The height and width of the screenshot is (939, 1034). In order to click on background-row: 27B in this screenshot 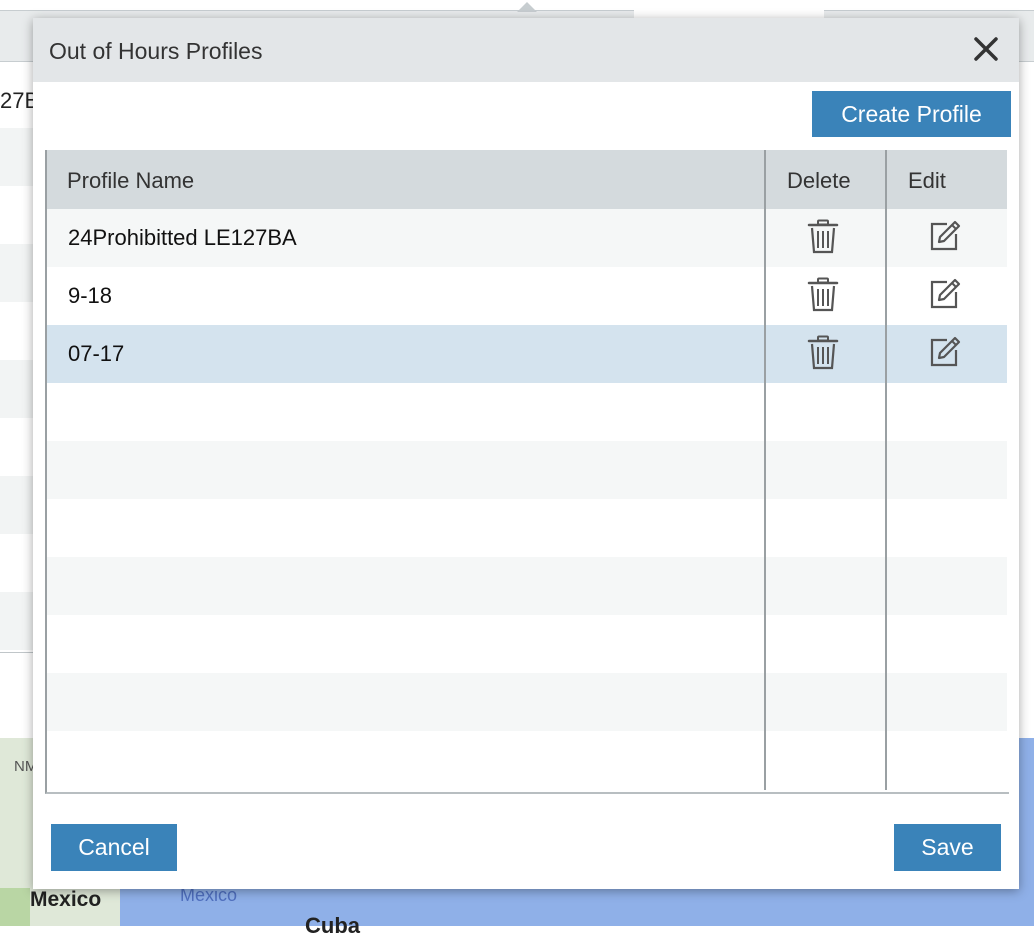, I will do `click(17, 99)`.